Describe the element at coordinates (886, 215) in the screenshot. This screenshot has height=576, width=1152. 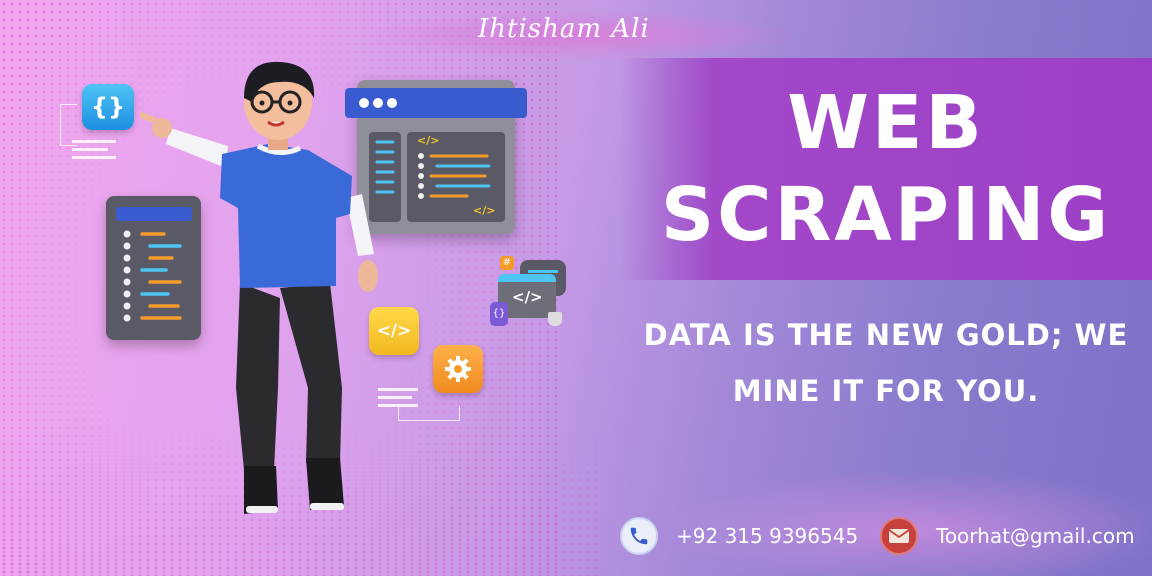
I see `headline-line-2: SCRAPING` at that location.